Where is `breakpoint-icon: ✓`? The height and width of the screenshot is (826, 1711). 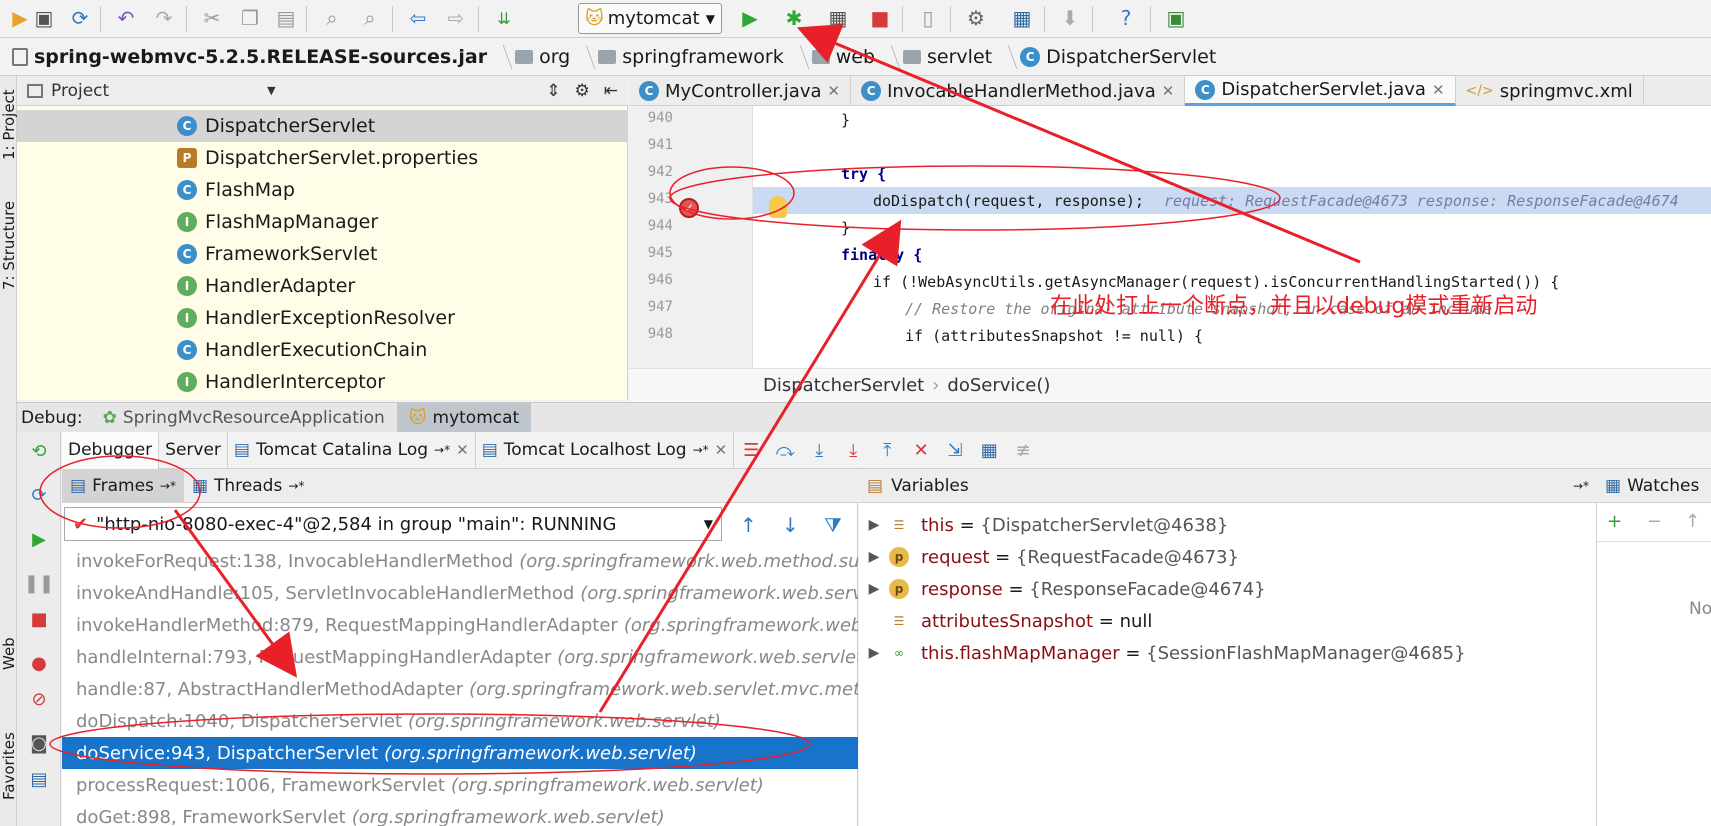
breakpoint-icon: ✓ is located at coordinates (689, 208).